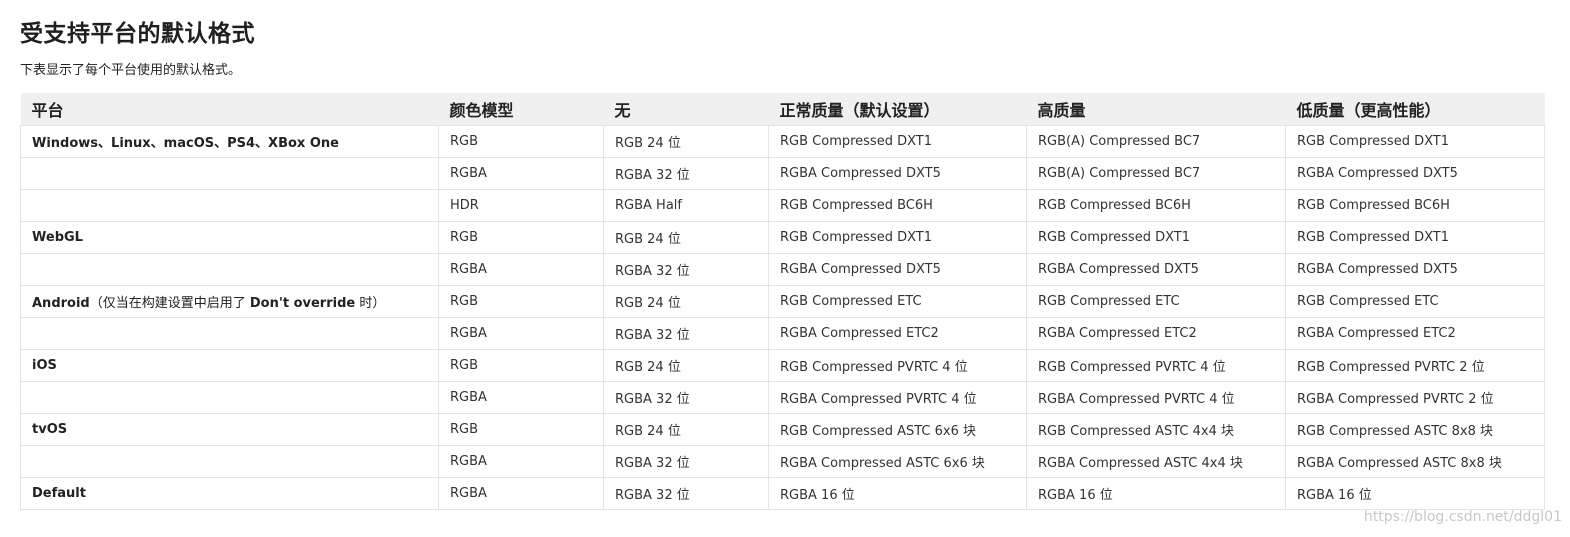  Describe the element at coordinates (131, 70) in the screenshot. I see `intro-text: 下表显示了每个平台使用的默认格式。` at that location.